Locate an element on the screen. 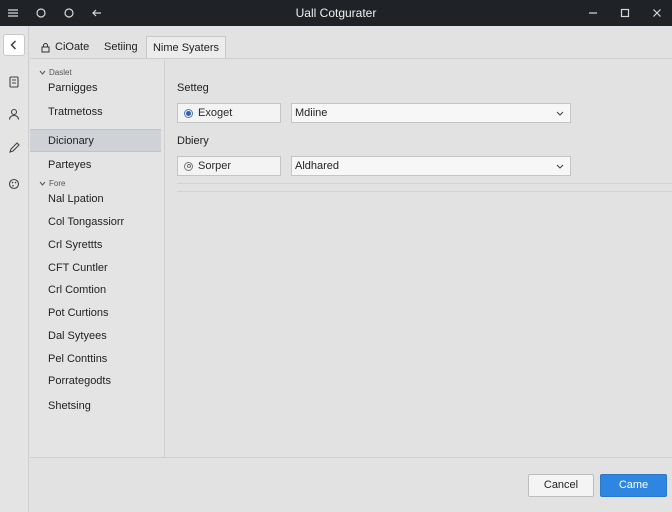 Image resolution: width=672 pixels, height=512 pixels. back-arrow-icon is located at coordinates (97, 13).